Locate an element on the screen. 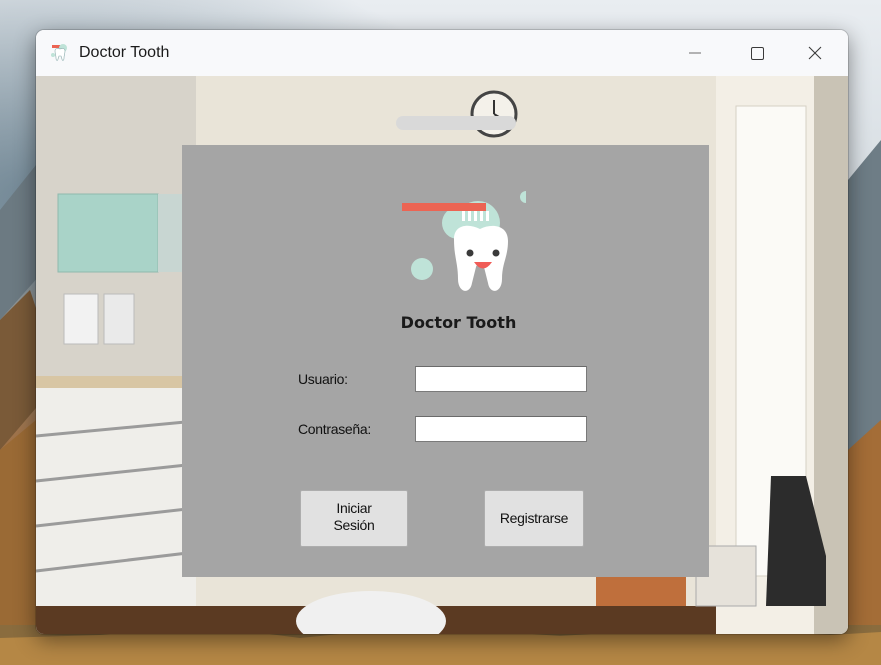 This screenshot has height=665, width=881. username-input is located at coordinates (501, 379).